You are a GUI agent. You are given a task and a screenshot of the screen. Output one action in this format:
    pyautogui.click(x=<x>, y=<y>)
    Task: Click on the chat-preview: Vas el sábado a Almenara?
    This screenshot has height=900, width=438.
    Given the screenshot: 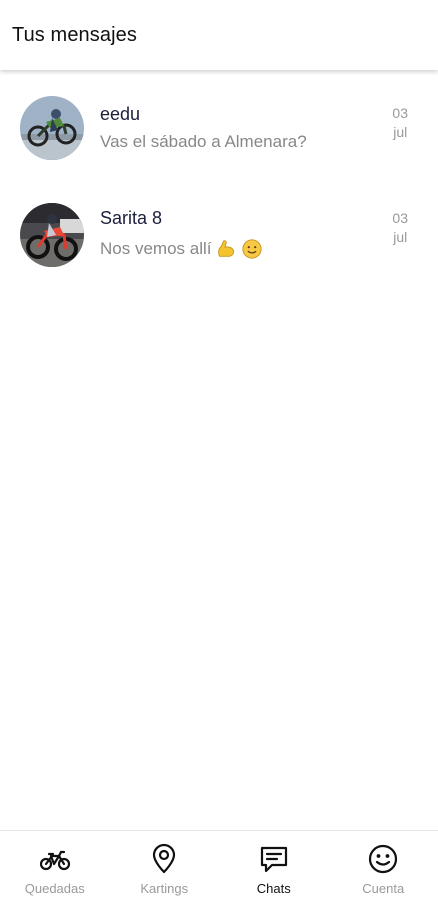 What is the action you would take?
    pyautogui.click(x=203, y=142)
    